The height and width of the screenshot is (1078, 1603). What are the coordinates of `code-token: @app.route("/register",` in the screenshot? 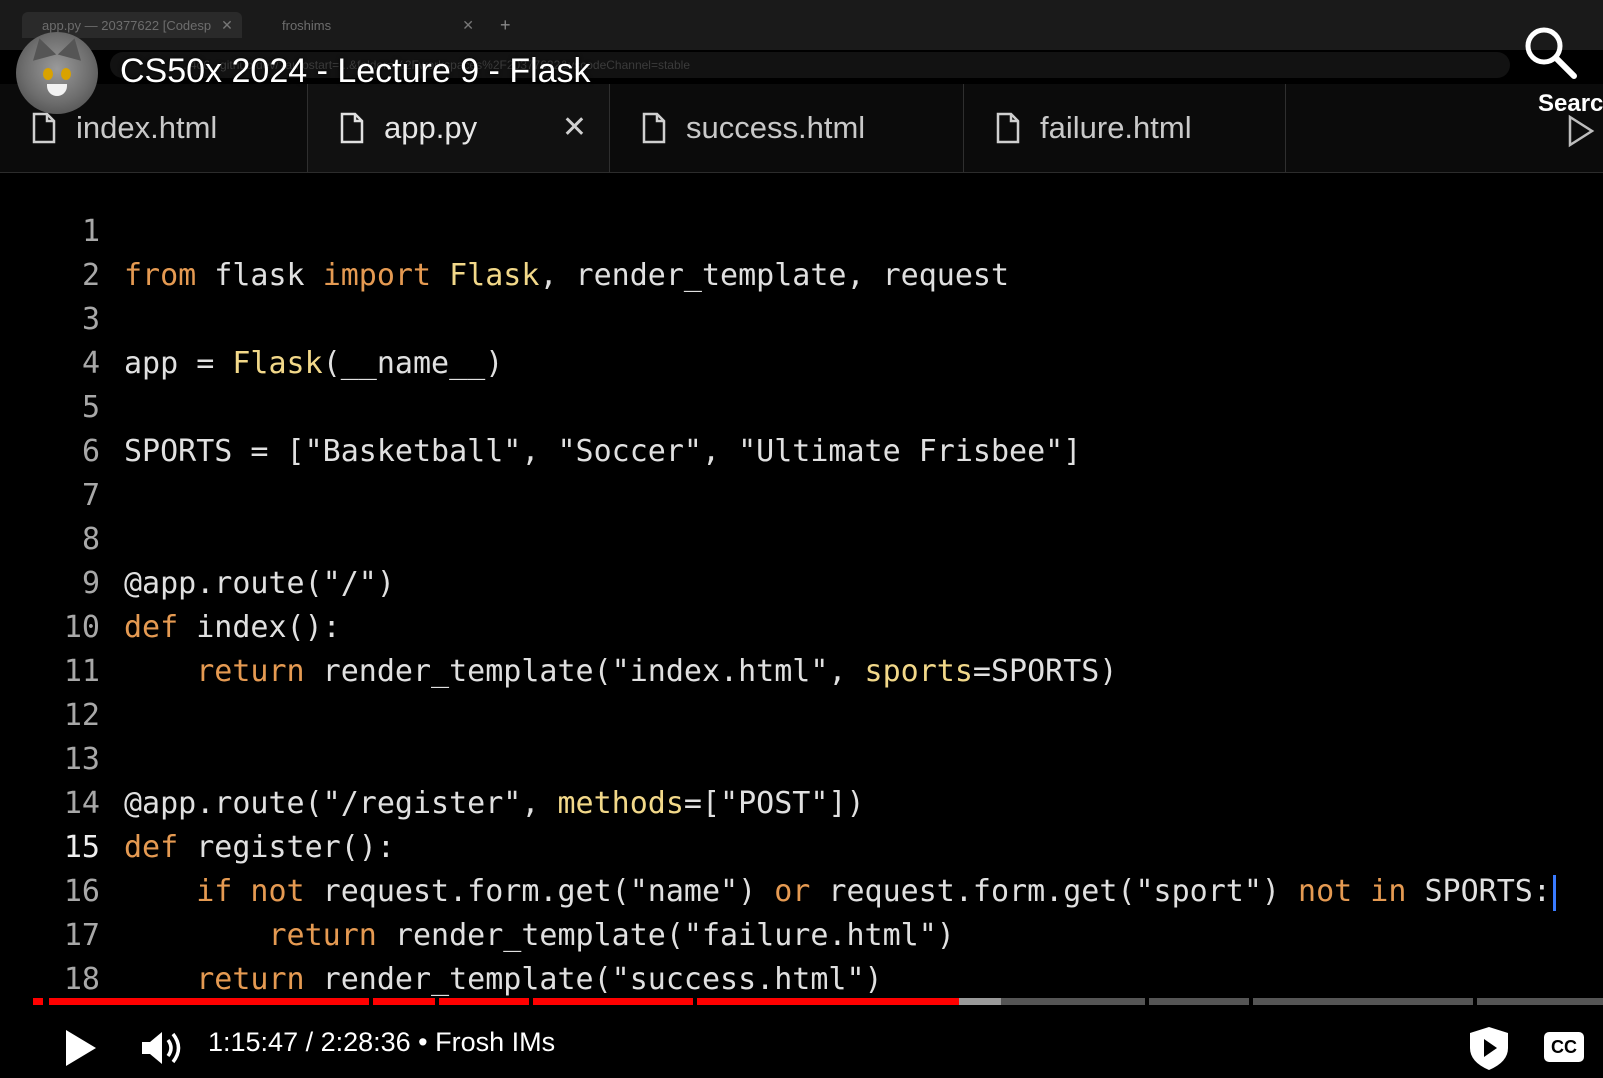 It's located at (341, 803).